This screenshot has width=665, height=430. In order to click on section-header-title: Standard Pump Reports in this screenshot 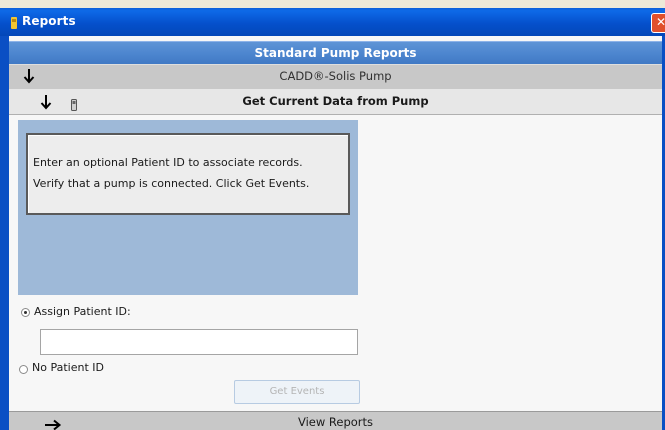, I will do `click(335, 53)`.